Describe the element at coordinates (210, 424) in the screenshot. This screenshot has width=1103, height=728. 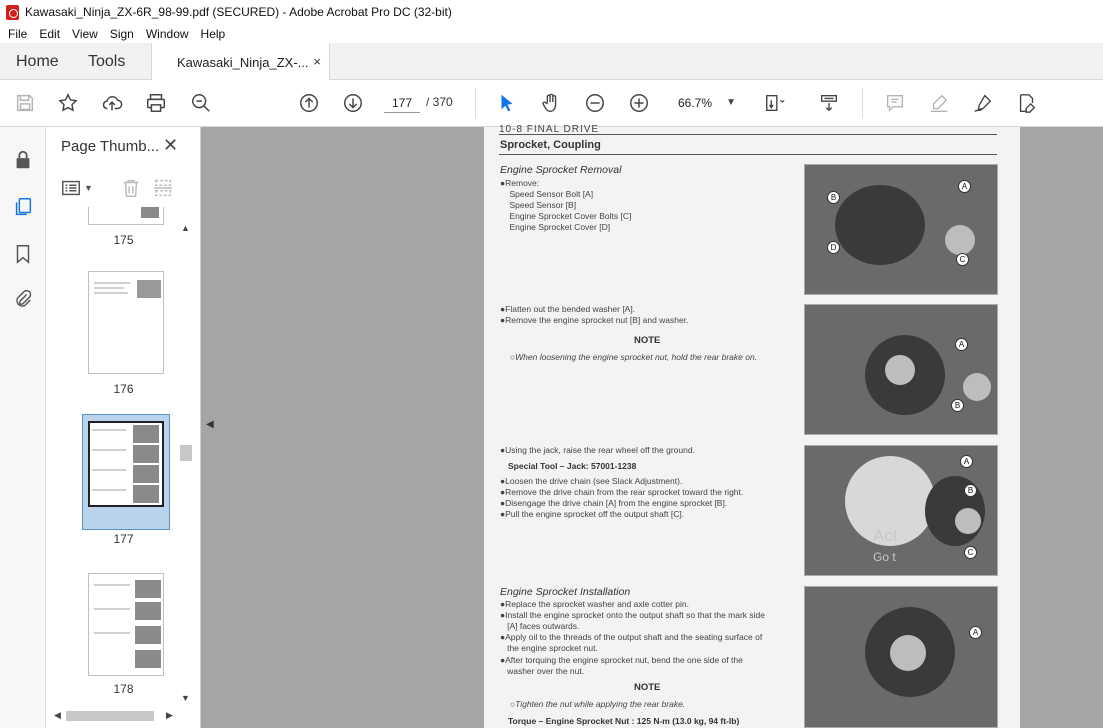
I see `collapse-panel-icon: ◀` at that location.